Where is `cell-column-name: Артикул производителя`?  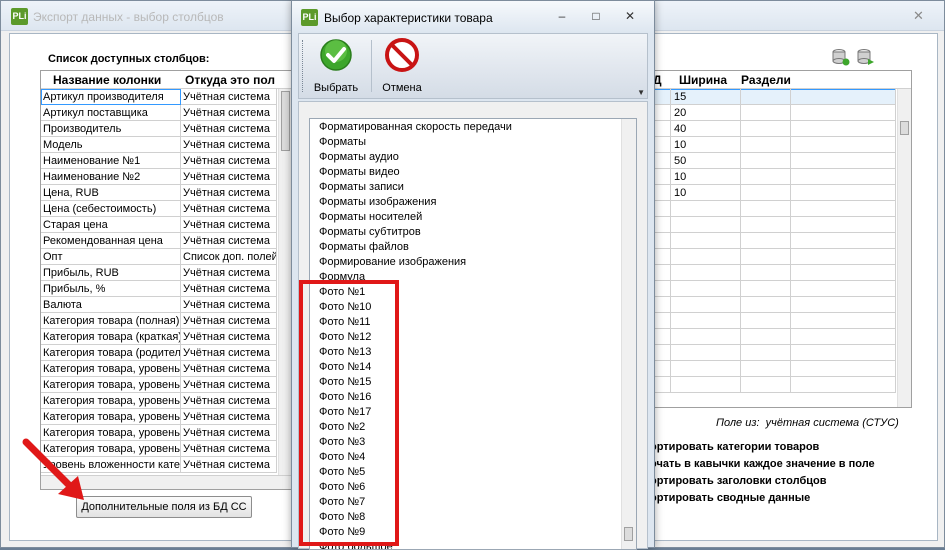 cell-column-name: Артикул производителя is located at coordinates (111, 97).